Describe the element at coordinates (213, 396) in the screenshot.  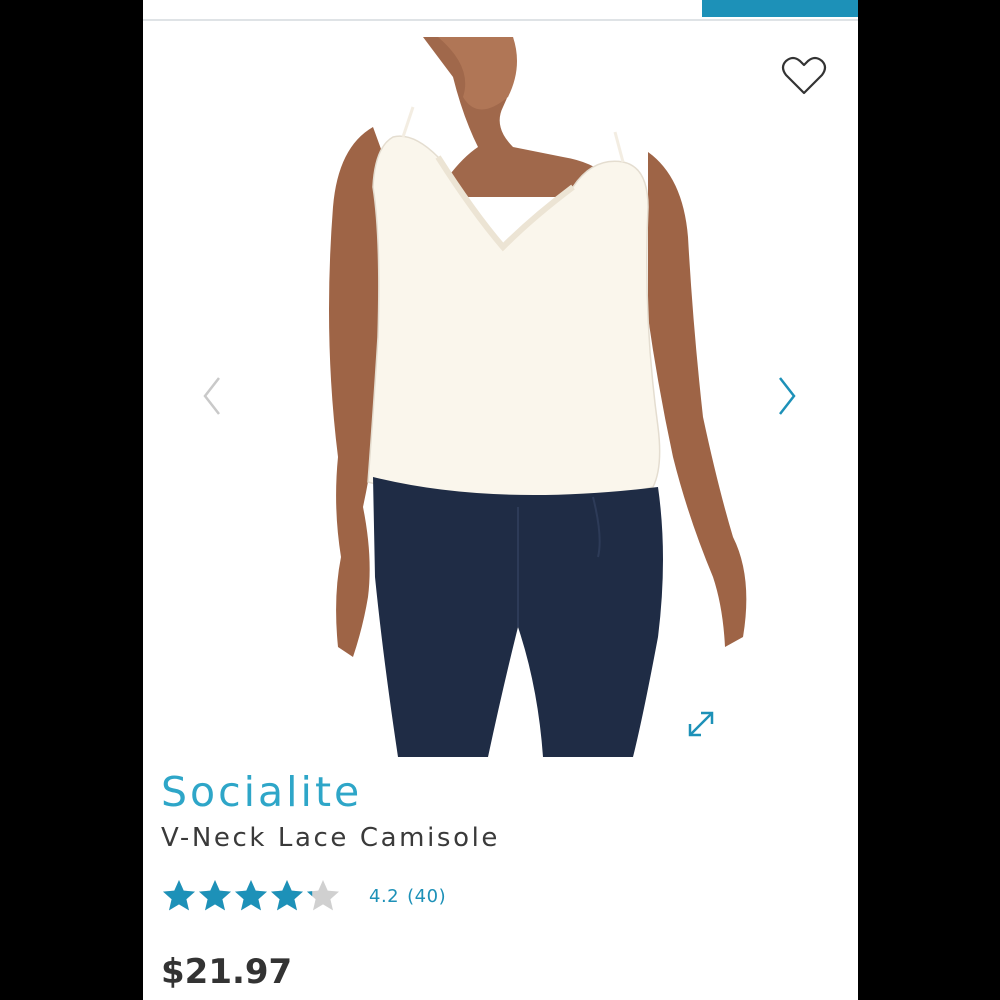
I see `chevron-left-icon` at that location.